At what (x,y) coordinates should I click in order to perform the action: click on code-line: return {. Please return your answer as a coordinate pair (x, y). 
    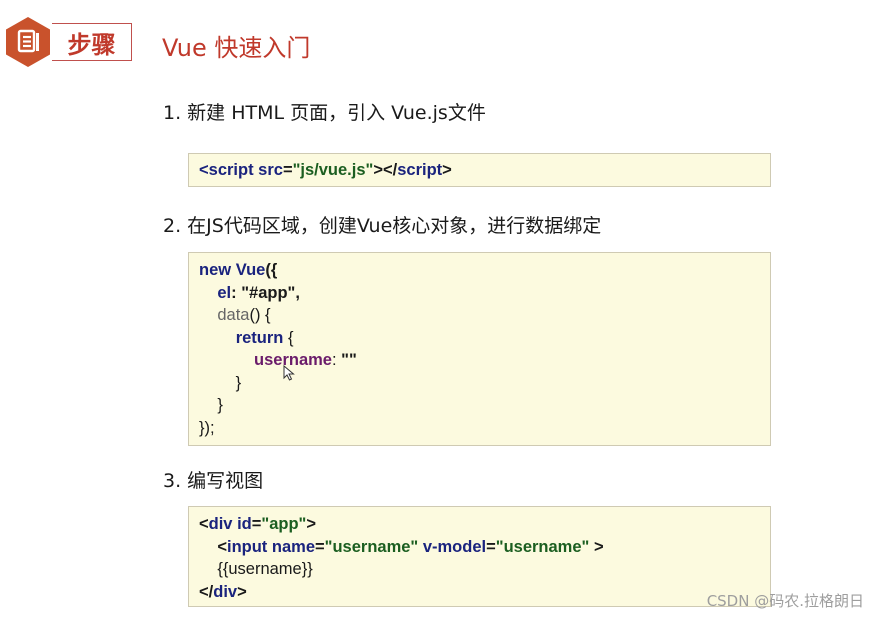
    Looking at the image, I should click on (479, 338).